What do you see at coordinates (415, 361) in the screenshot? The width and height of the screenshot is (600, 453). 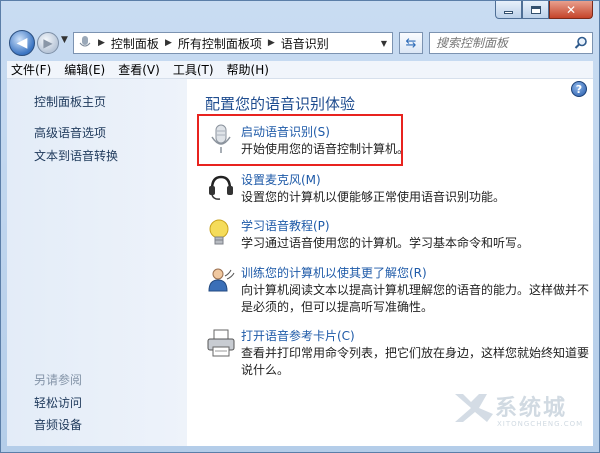 I see `task-desc-reference-card: 查看并打印常用命令列表，把它们放在身边，这样您就始终知道要说什么。` at bounding box center [415, 361].